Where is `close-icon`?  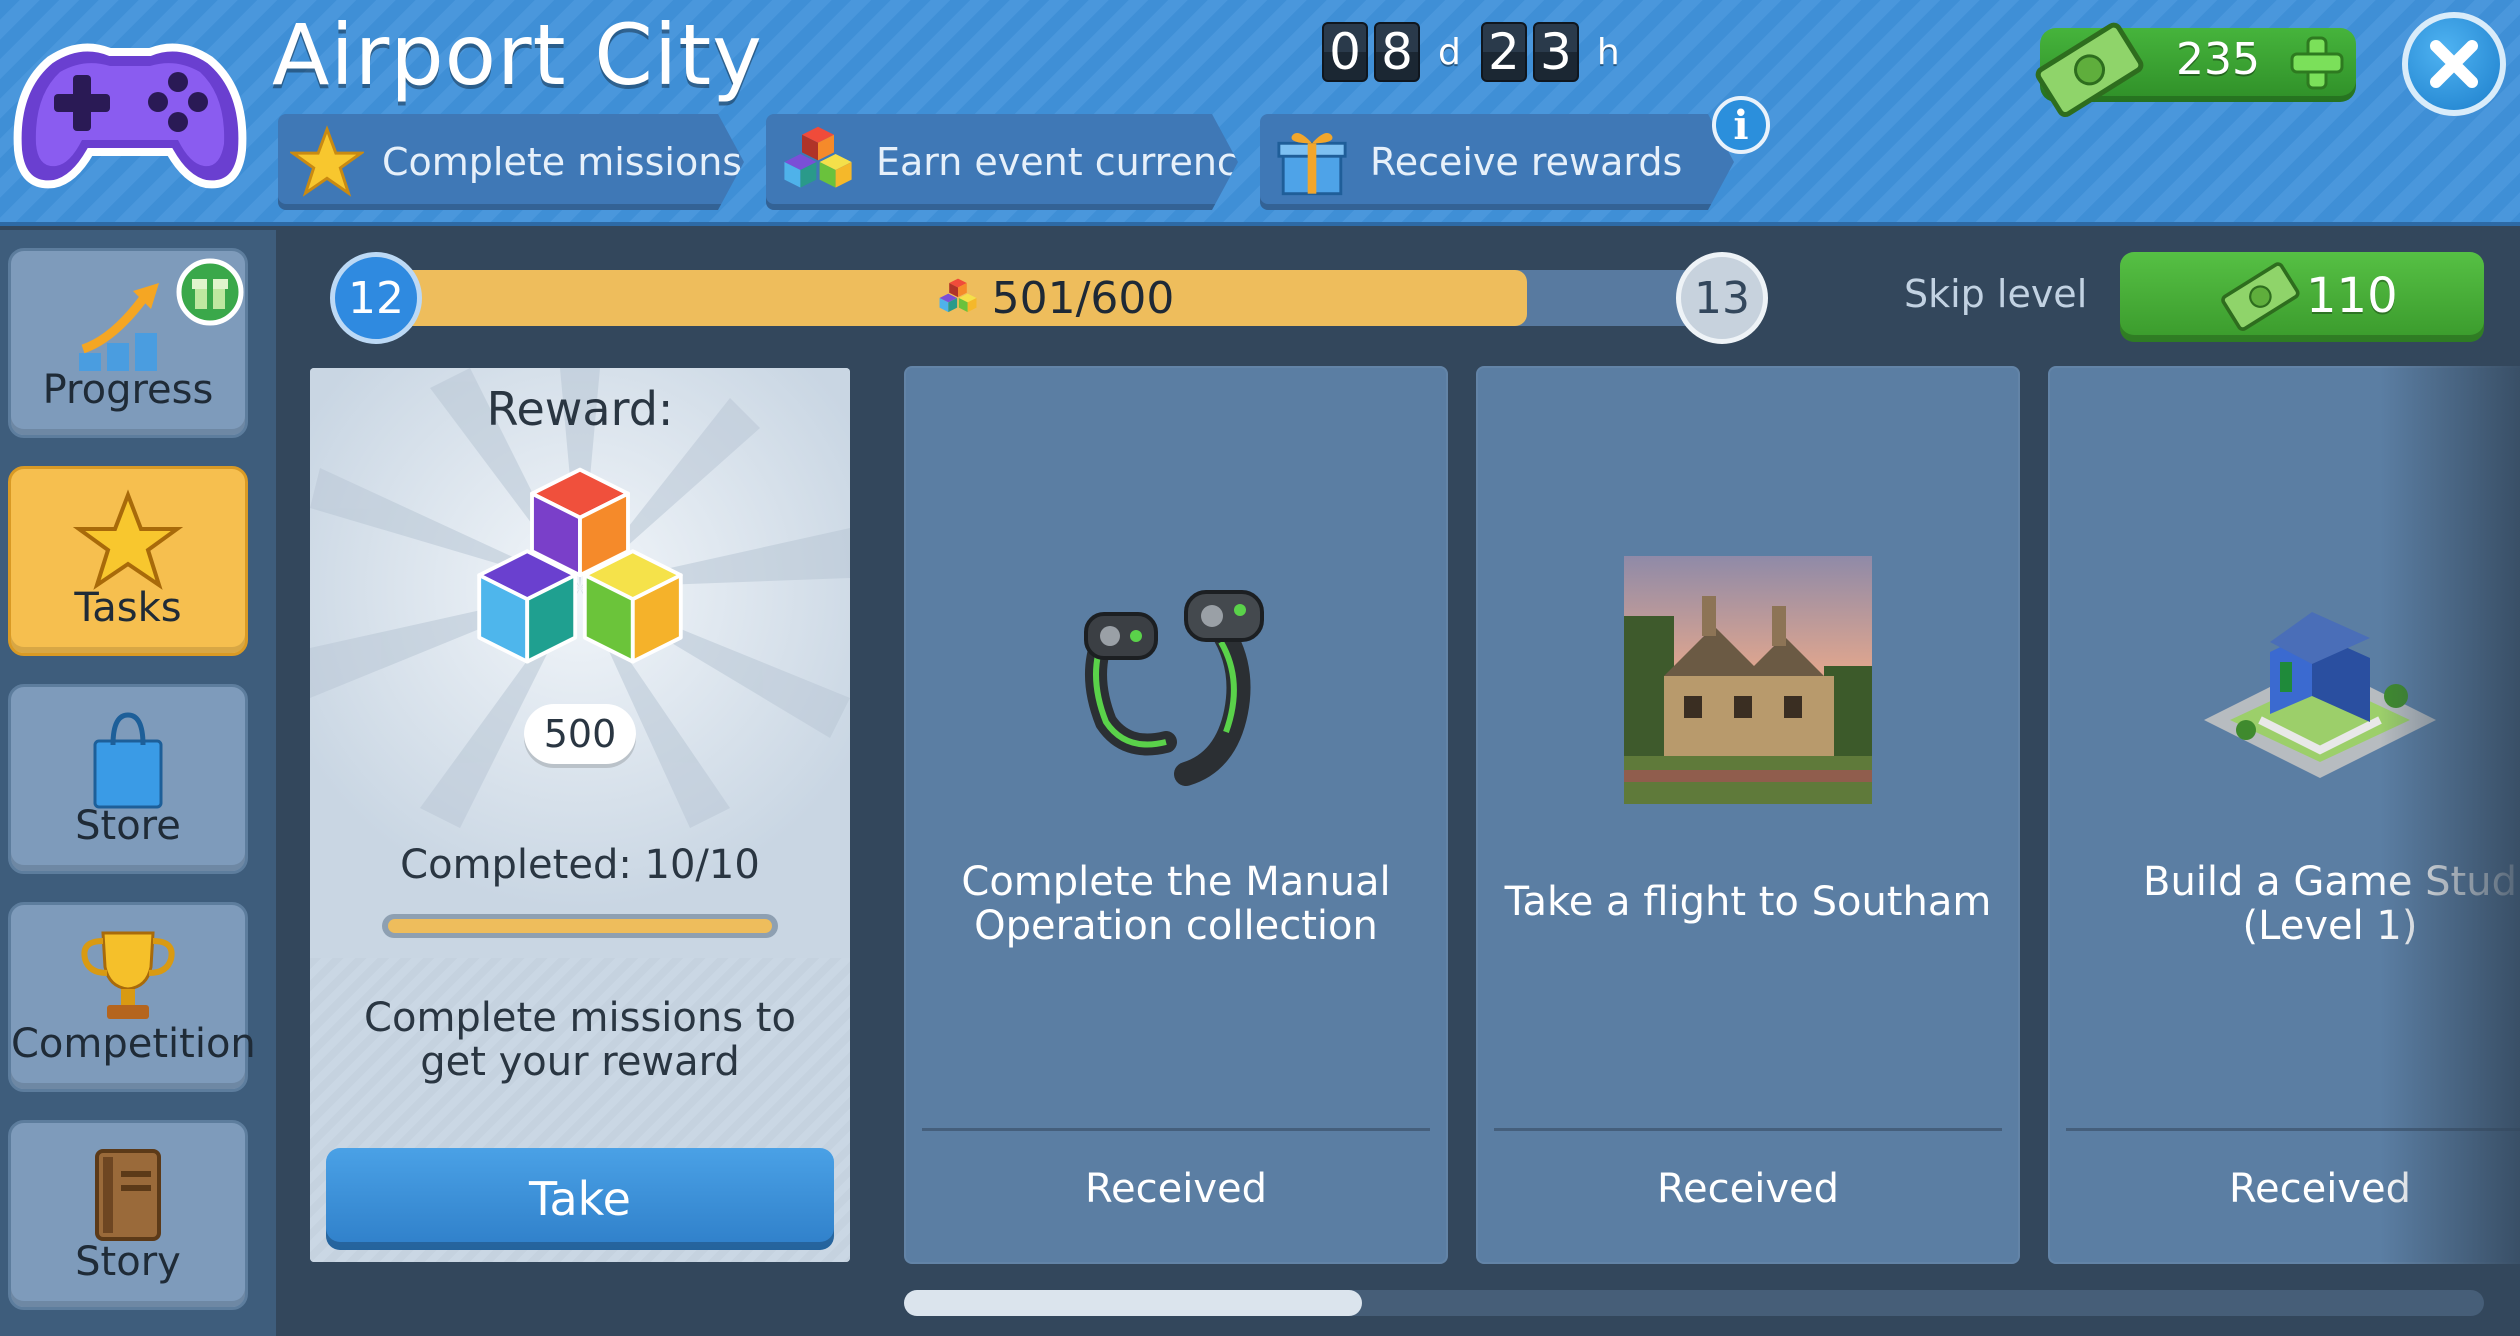
close-icon is located at coordinates (2454, 64).